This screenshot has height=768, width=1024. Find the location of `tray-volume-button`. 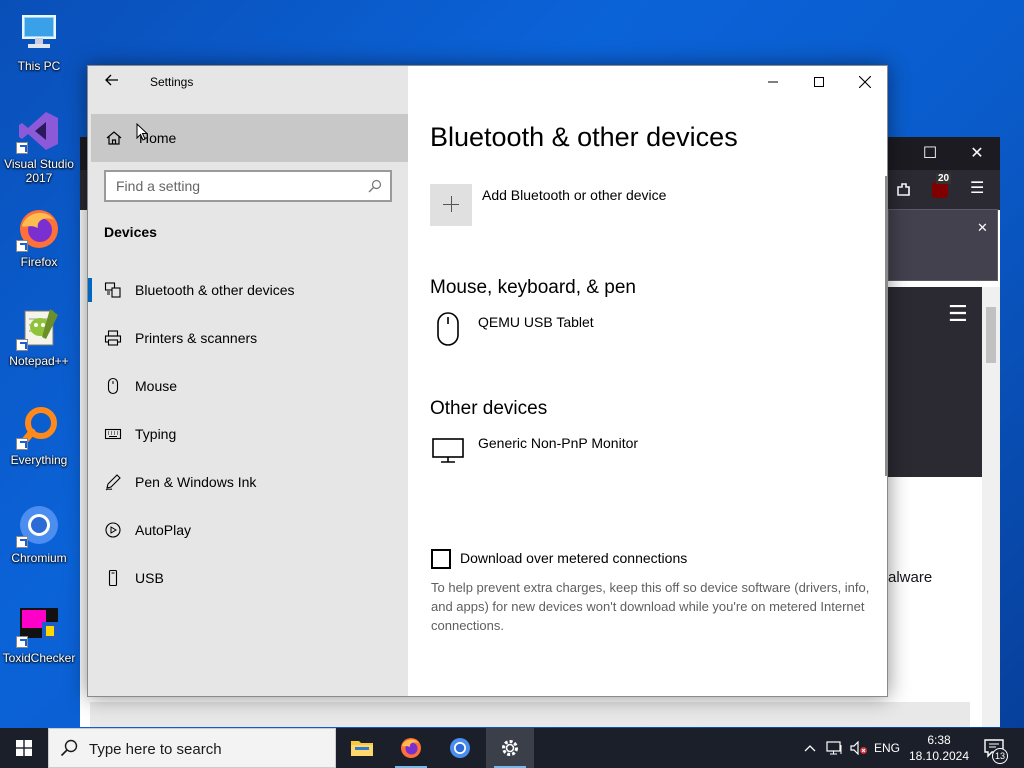

tray-volume-button is located at coordinates (859, 748).